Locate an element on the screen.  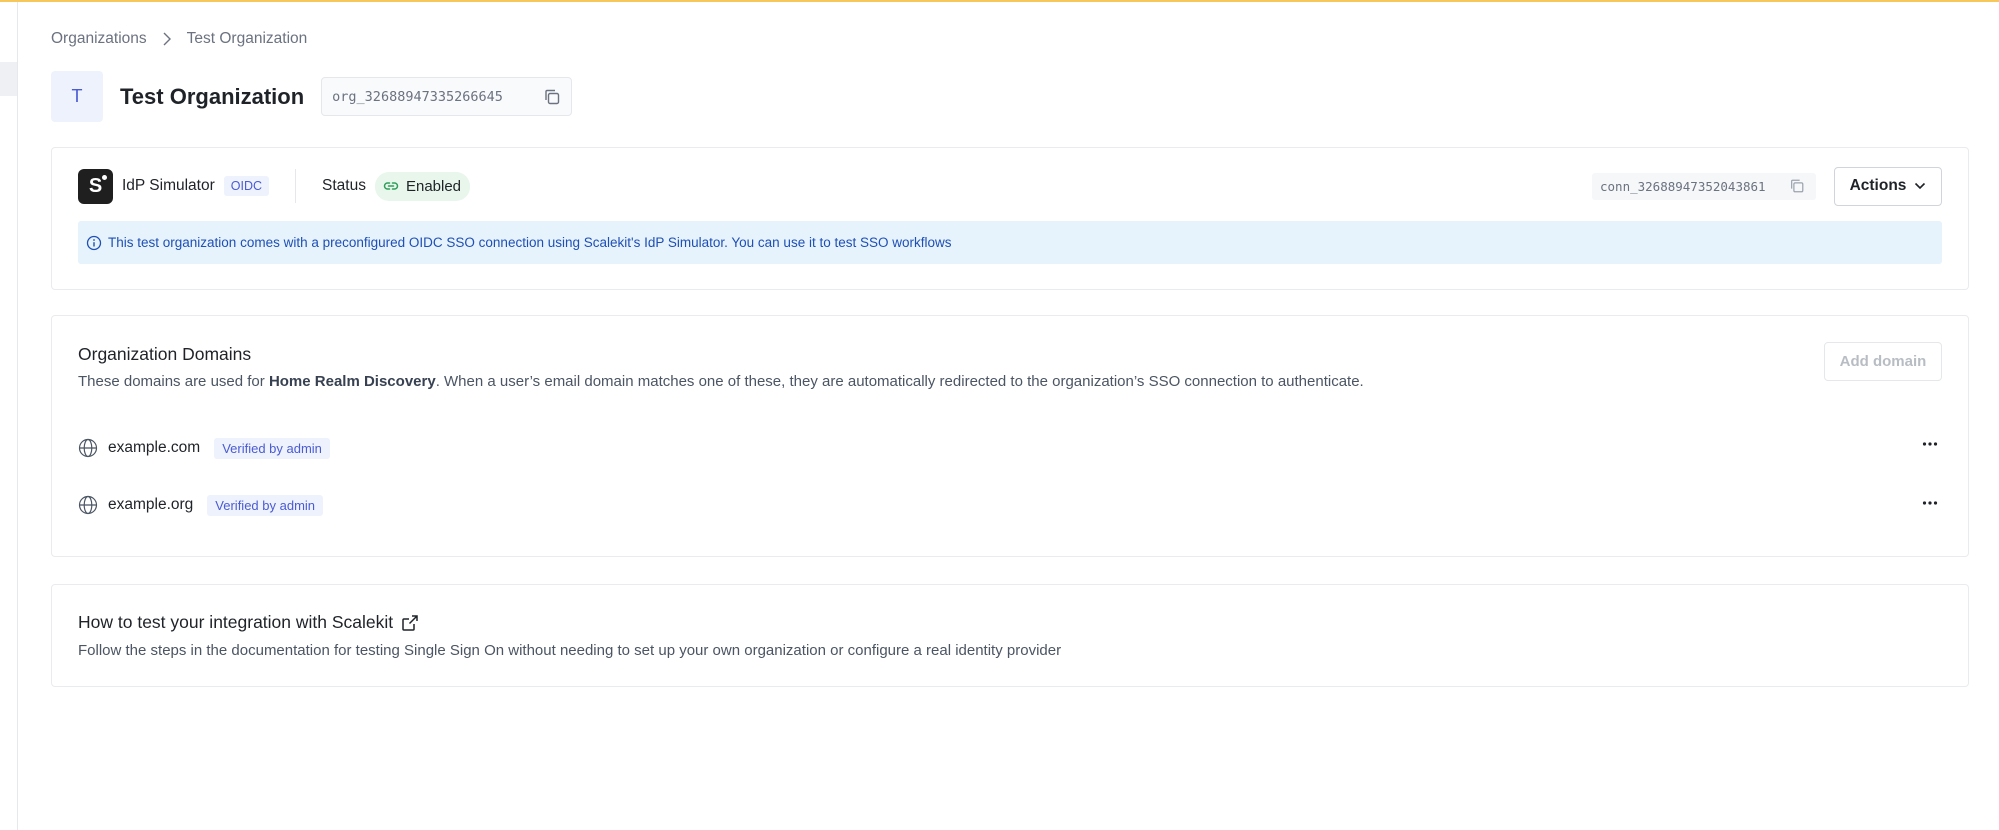
domains-title: Organization Domains is located at coordinates (165, 354).